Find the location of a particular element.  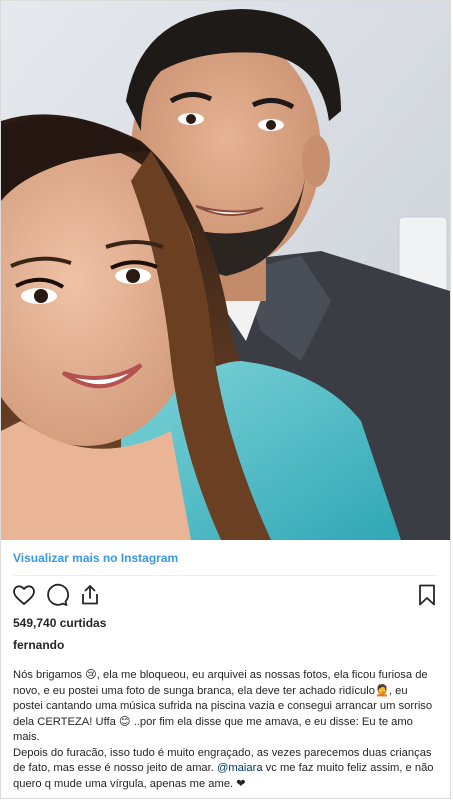

divider is located at coordinates (225, 575).